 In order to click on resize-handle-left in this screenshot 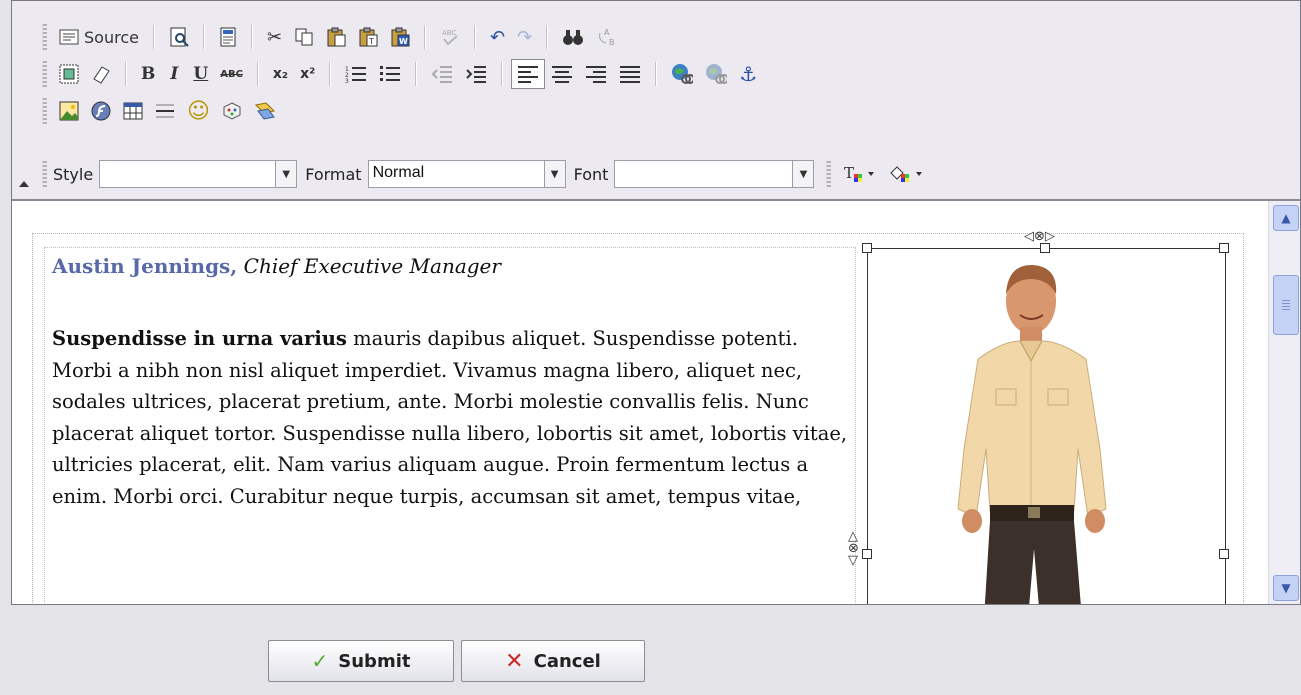, I will do `click(867, 554)`.